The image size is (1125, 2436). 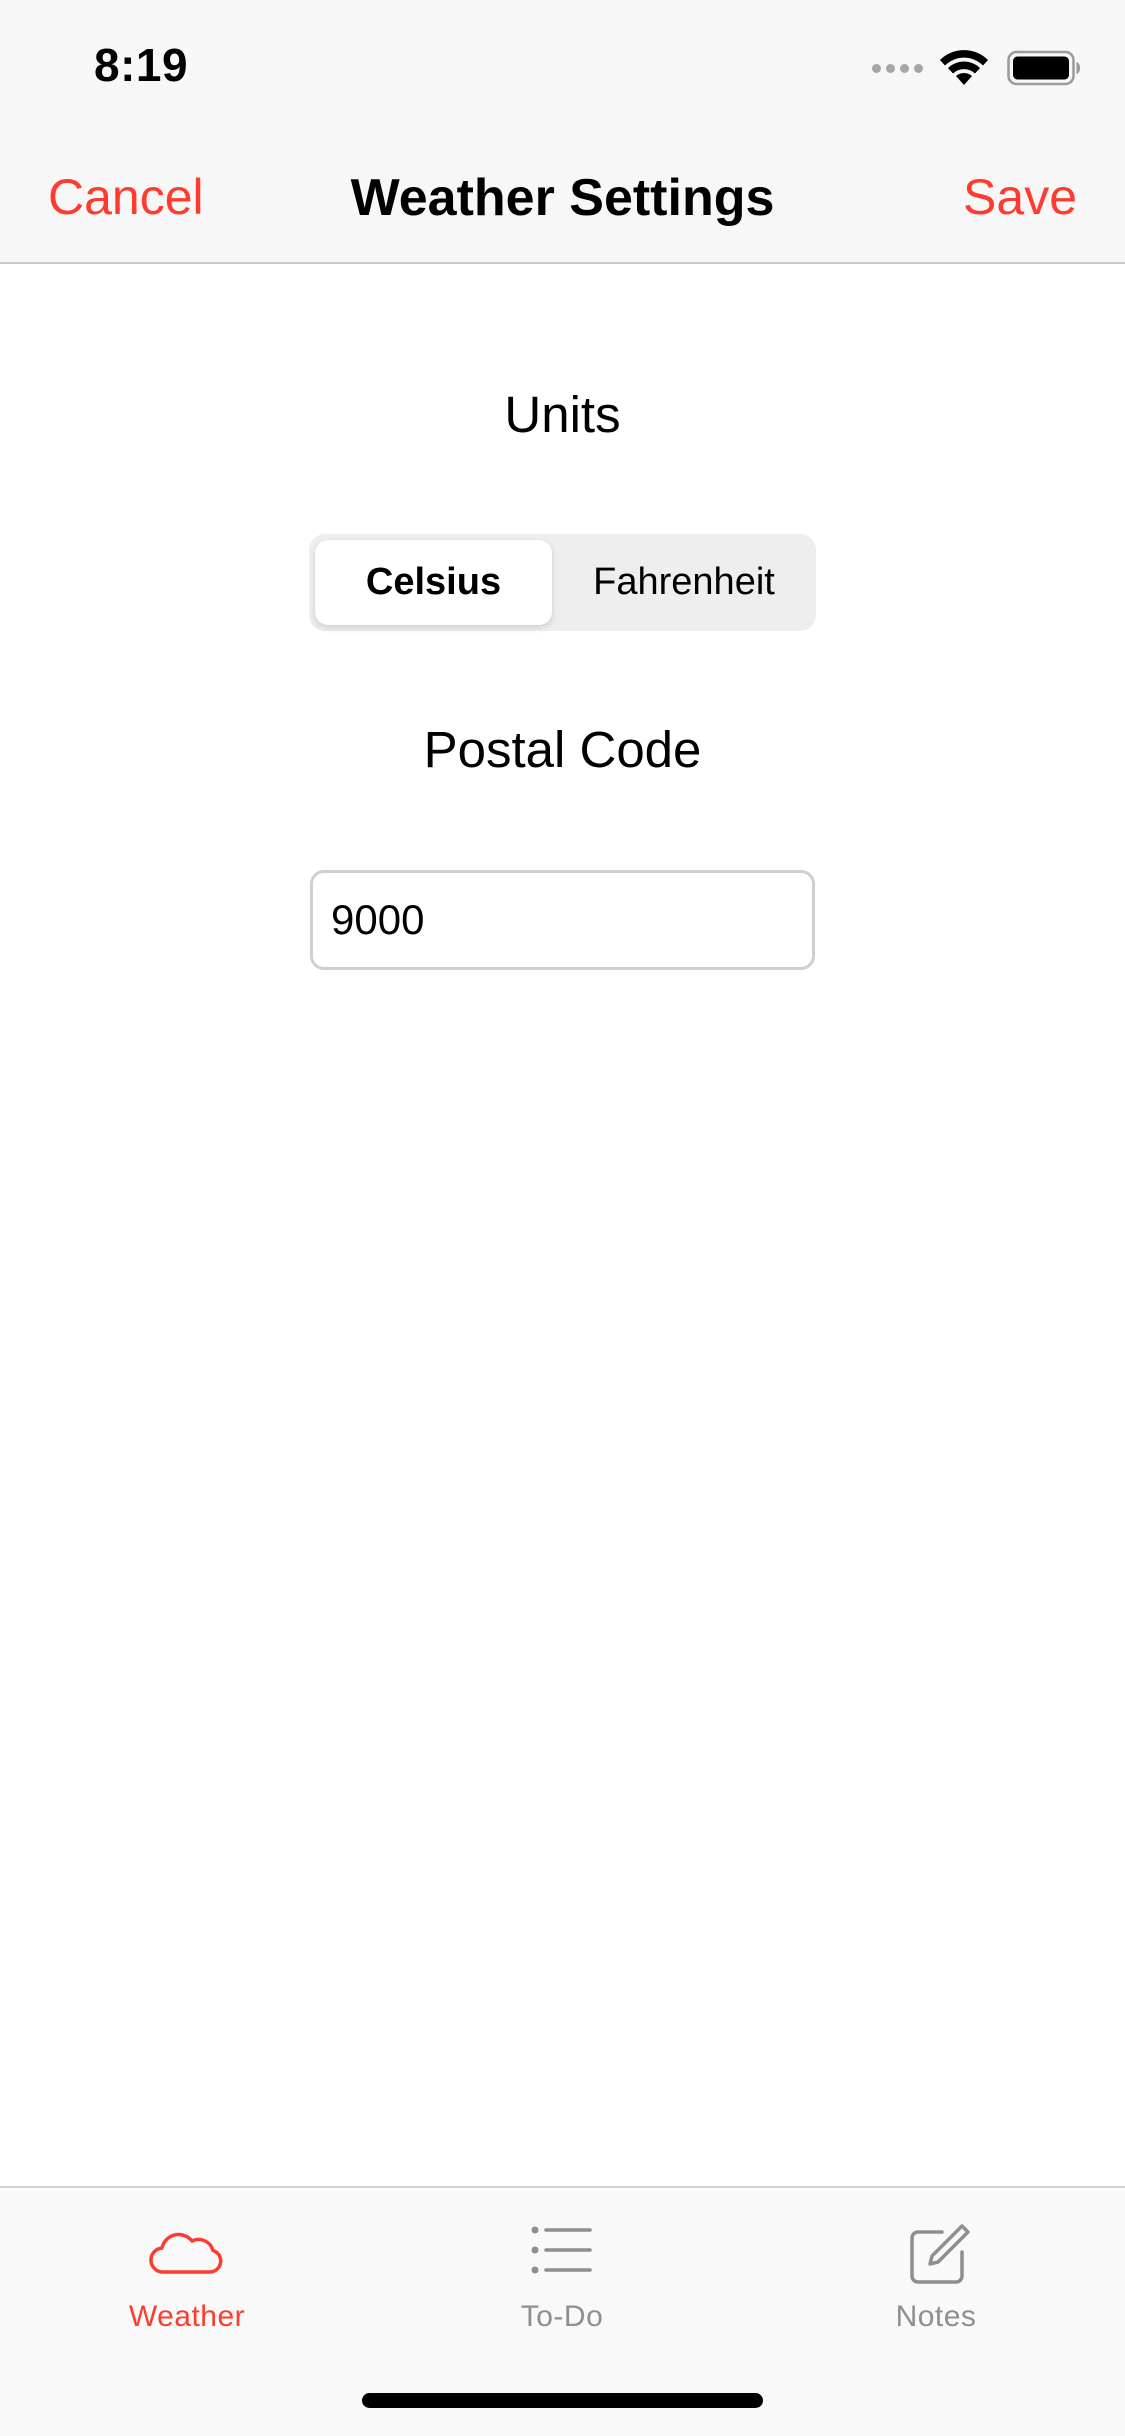 What do you see at coordinates (940, 2254) in the screenshot?
I see `compose-icon` at bounding box center [940, 2254].